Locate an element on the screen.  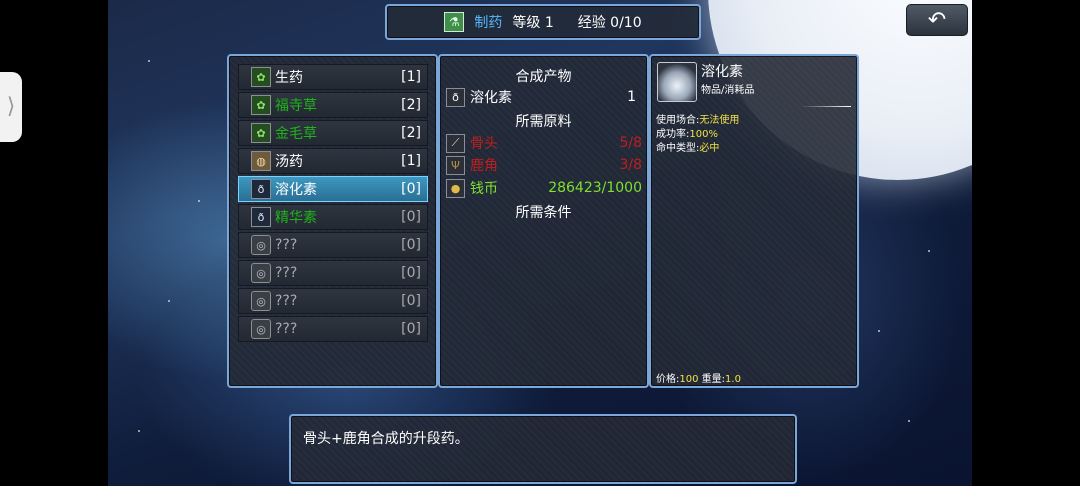
recipe-name: 精华素 is located at coordinates (296, 218).